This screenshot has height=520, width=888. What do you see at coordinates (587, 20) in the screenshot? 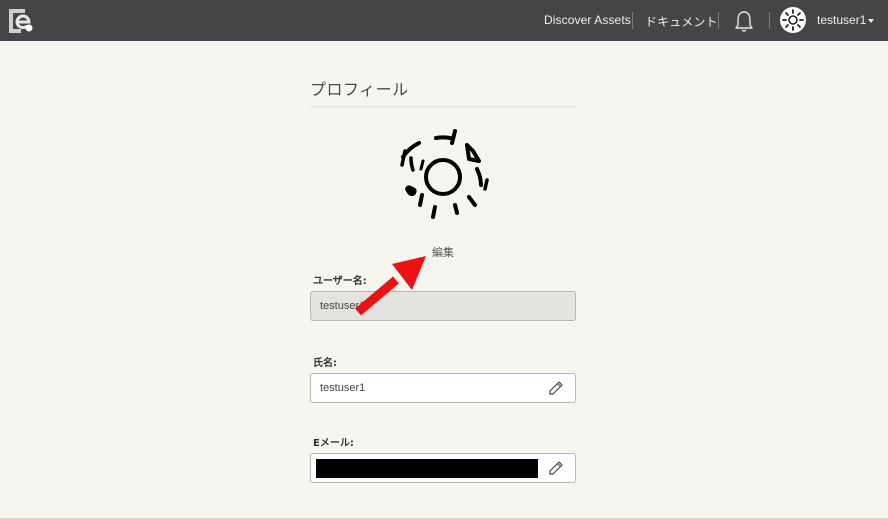
I see `discover-assets-link: Discover Assets` at bounding box center [587, 20].